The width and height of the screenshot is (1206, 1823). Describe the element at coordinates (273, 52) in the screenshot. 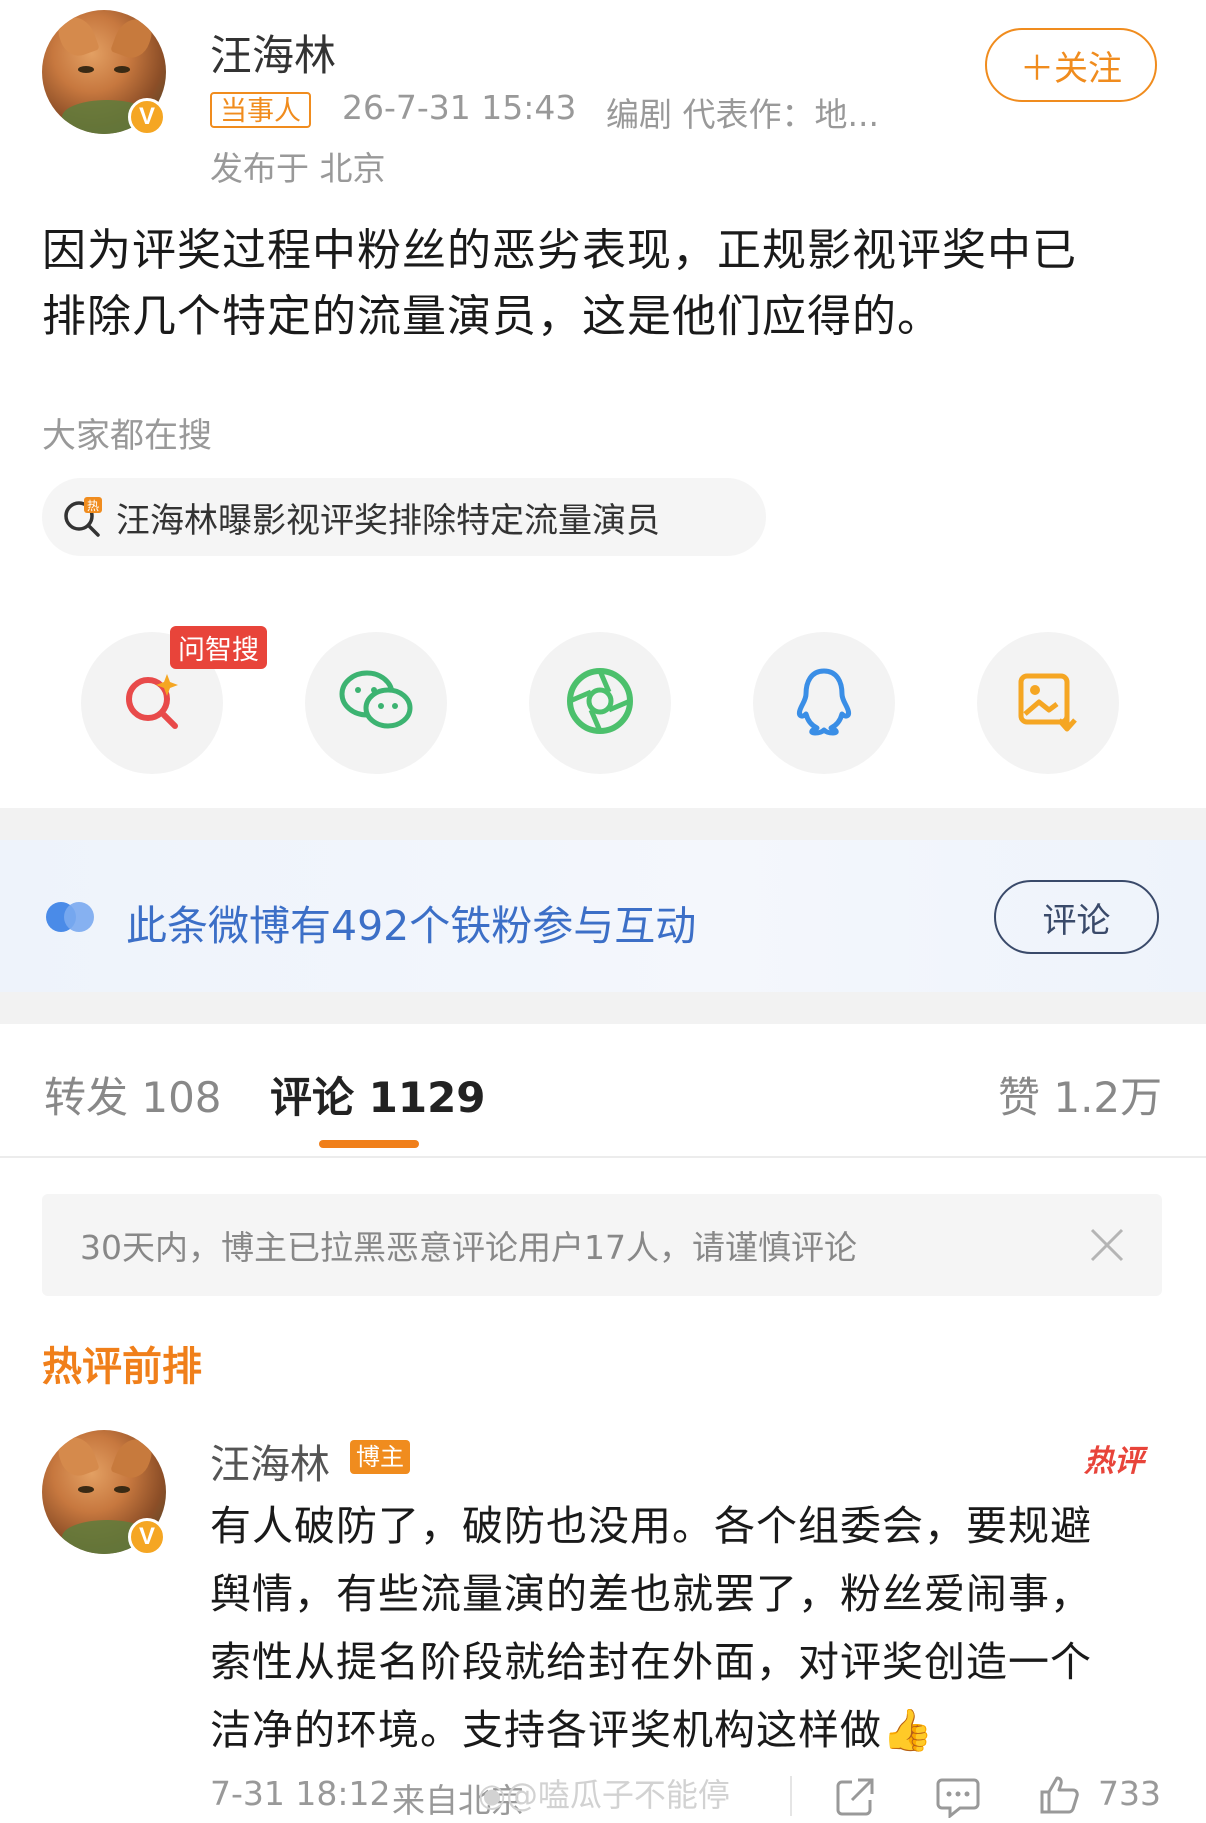

I see `author-name: 汪海林` at that location.